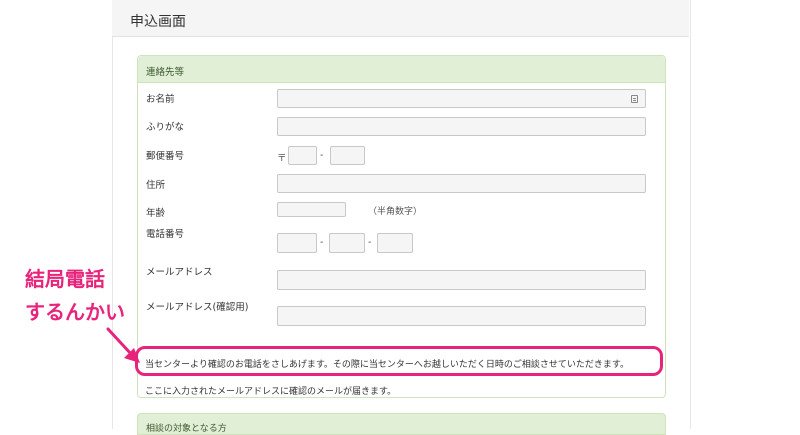 The height and width of the screenshot is (435, 800). What do you see at coordinates (400, 18) in the screenshot?
I see `page-header: 申込画面` at bounding box center [400, 18].